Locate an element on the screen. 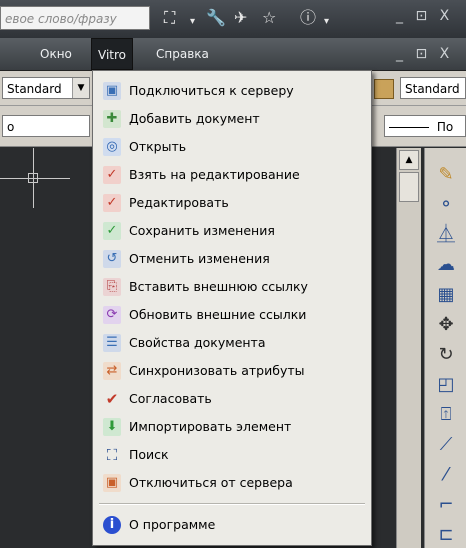 The height and width of the screenshot is (548, 466). import-element-icon: ⬇ is located at coordinates (112, 427).